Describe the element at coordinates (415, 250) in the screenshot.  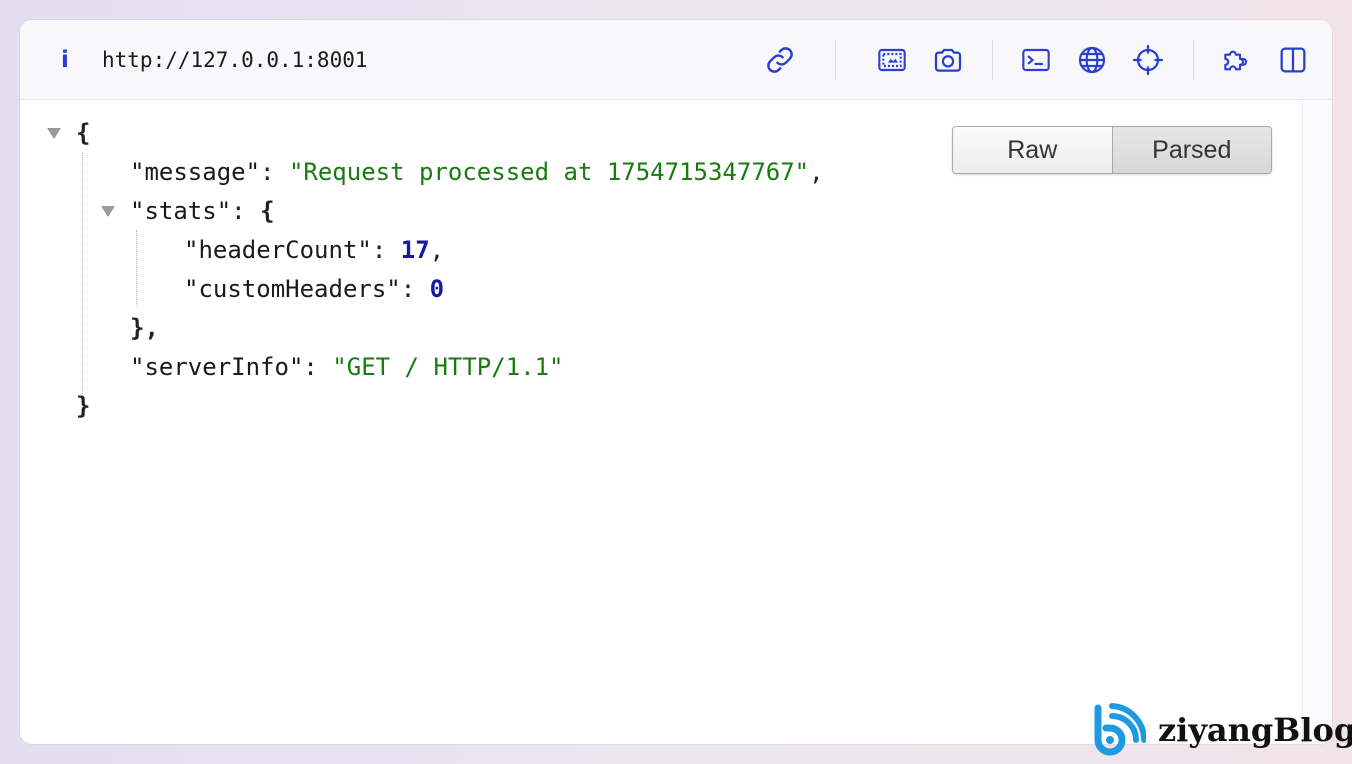
I see `json-number-value: 17` at that location.